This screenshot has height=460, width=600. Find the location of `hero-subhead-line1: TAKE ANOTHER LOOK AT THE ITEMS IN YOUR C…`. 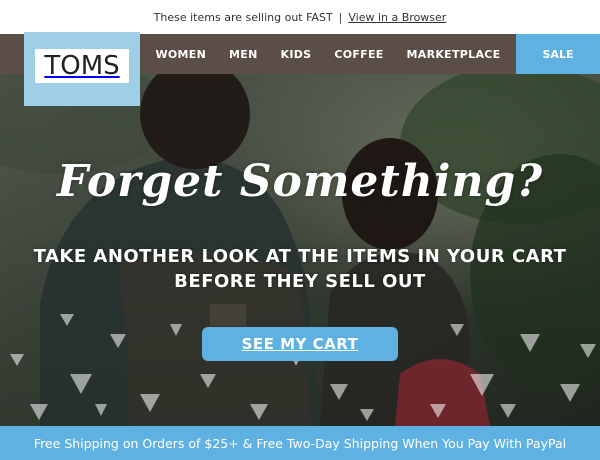

hero-subhead-line1: TAKE ANOTHER LOOK AT THE ITEMS IN YOUR C… is located at coordinates (300, 256).